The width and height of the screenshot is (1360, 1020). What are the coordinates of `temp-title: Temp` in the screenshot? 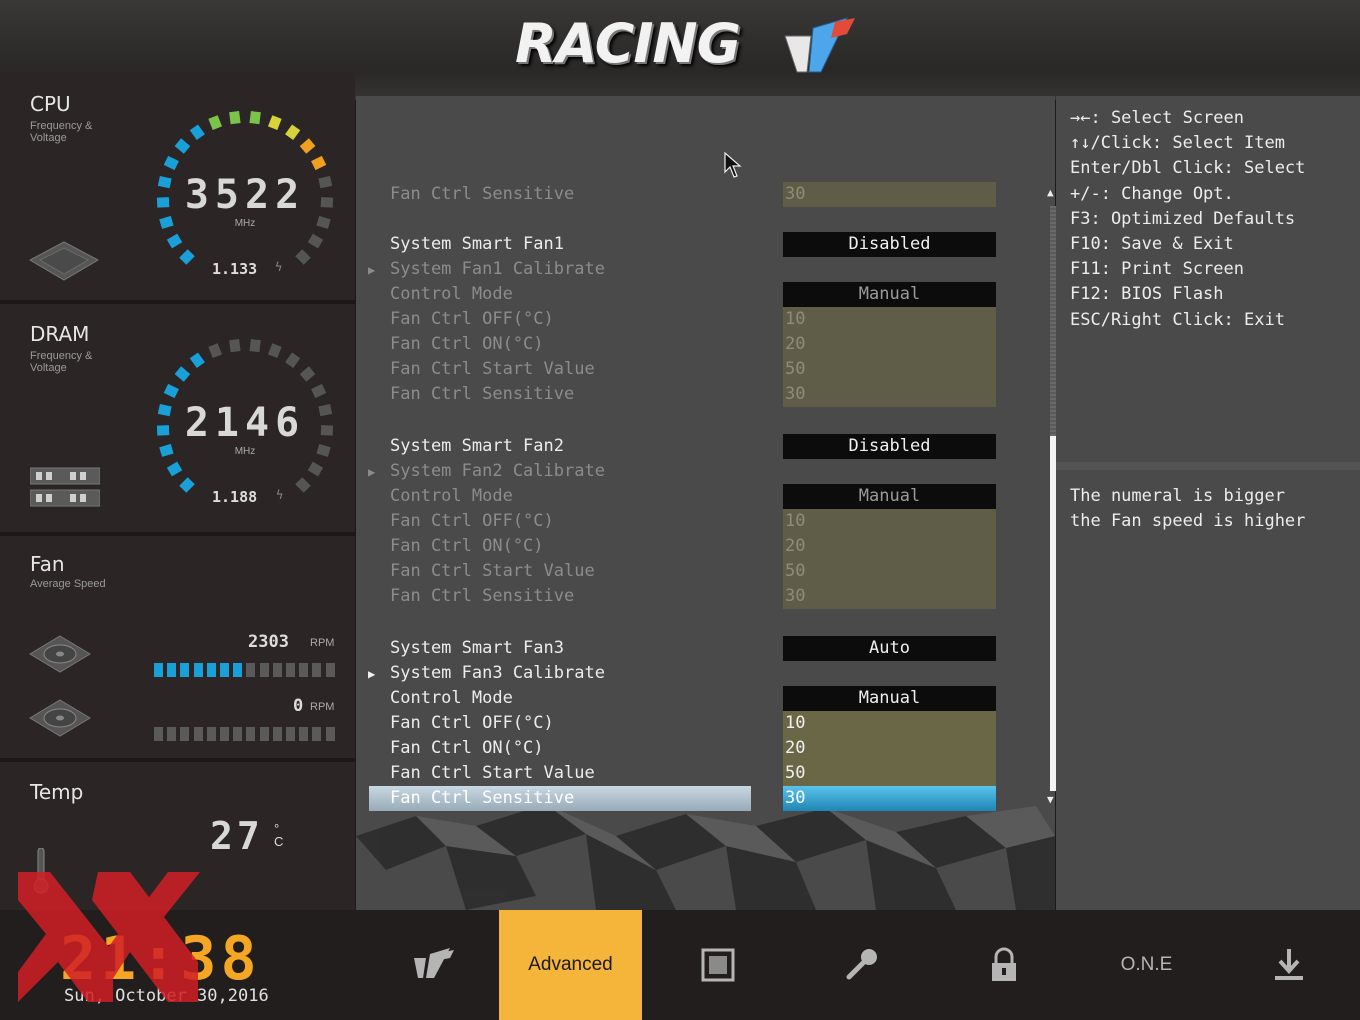 It's located at (57, 792).